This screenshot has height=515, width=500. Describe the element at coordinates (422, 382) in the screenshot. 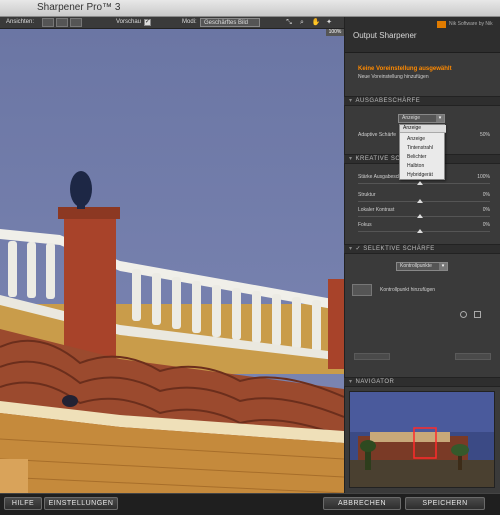

I see `section-navigator: ▾ NAVIGATOR` at that location.